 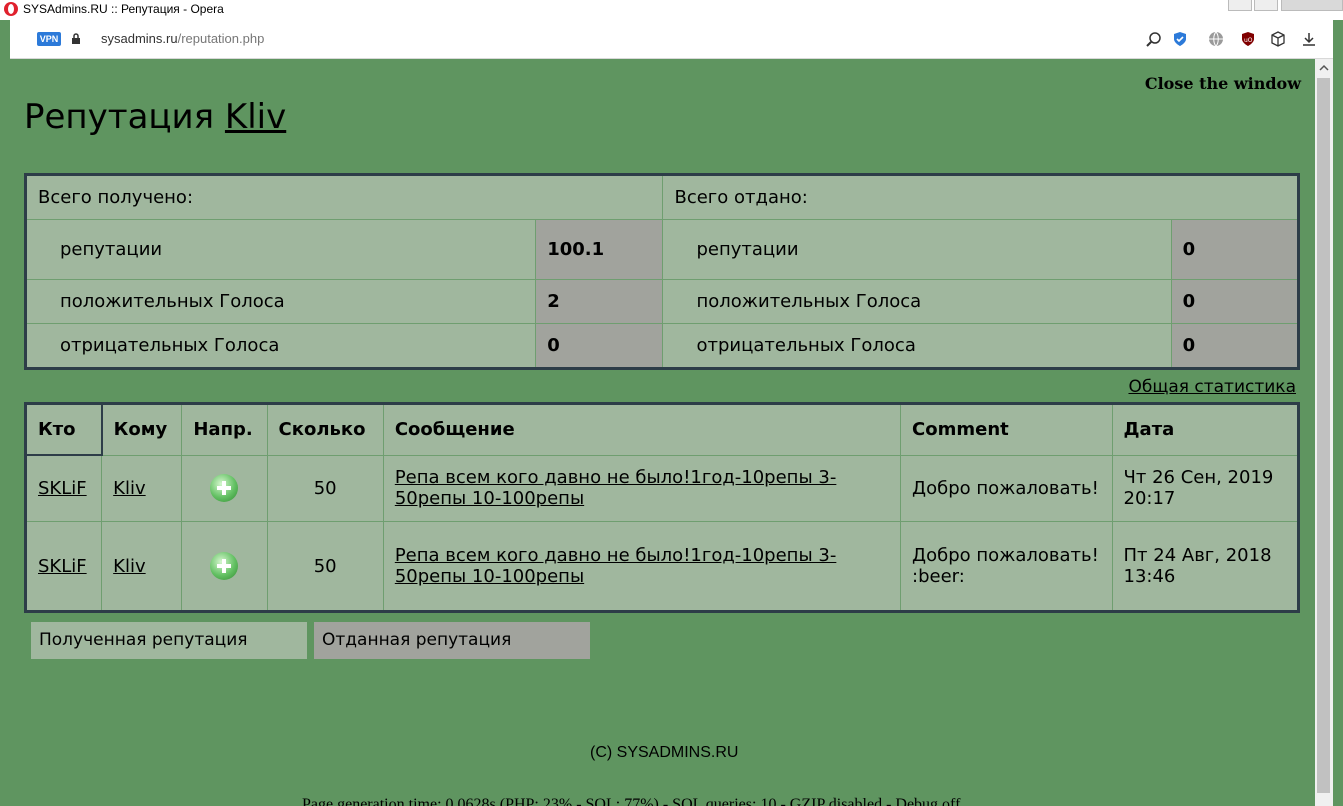 I want to click on window-titlebar: SYSAdmins.RU :: Репутация - Opera, so click(x=671, y=10).